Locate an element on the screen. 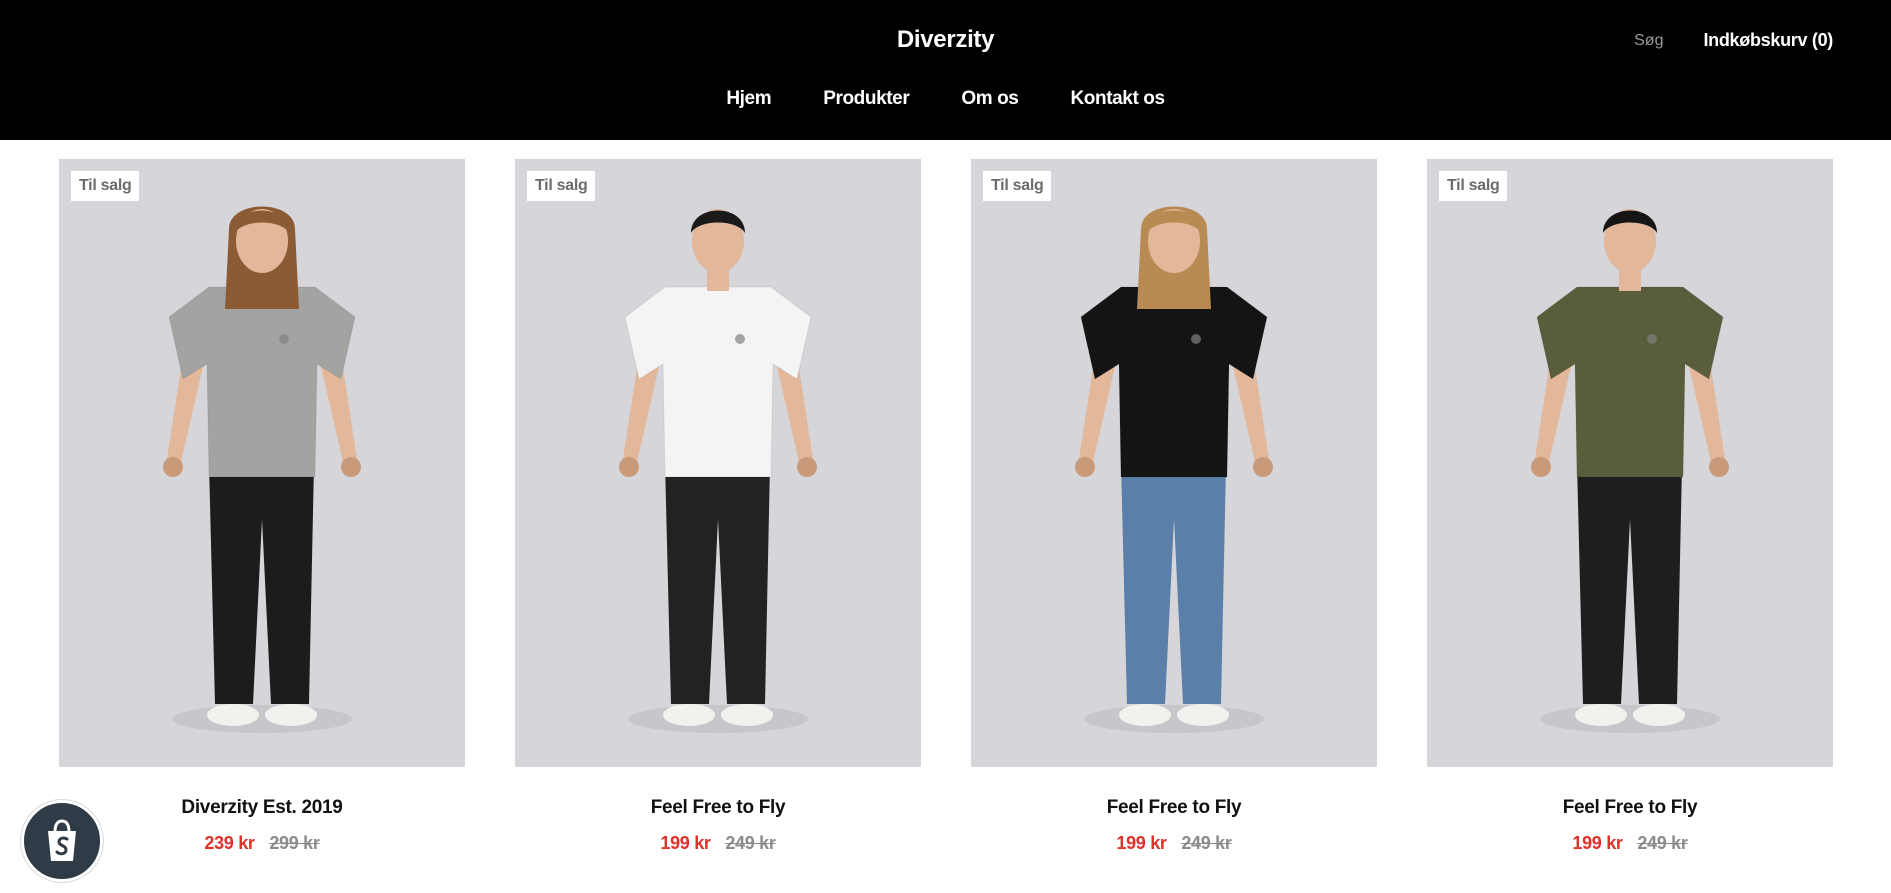  site-logo: Diverzity is located at coordinates (945, 40).